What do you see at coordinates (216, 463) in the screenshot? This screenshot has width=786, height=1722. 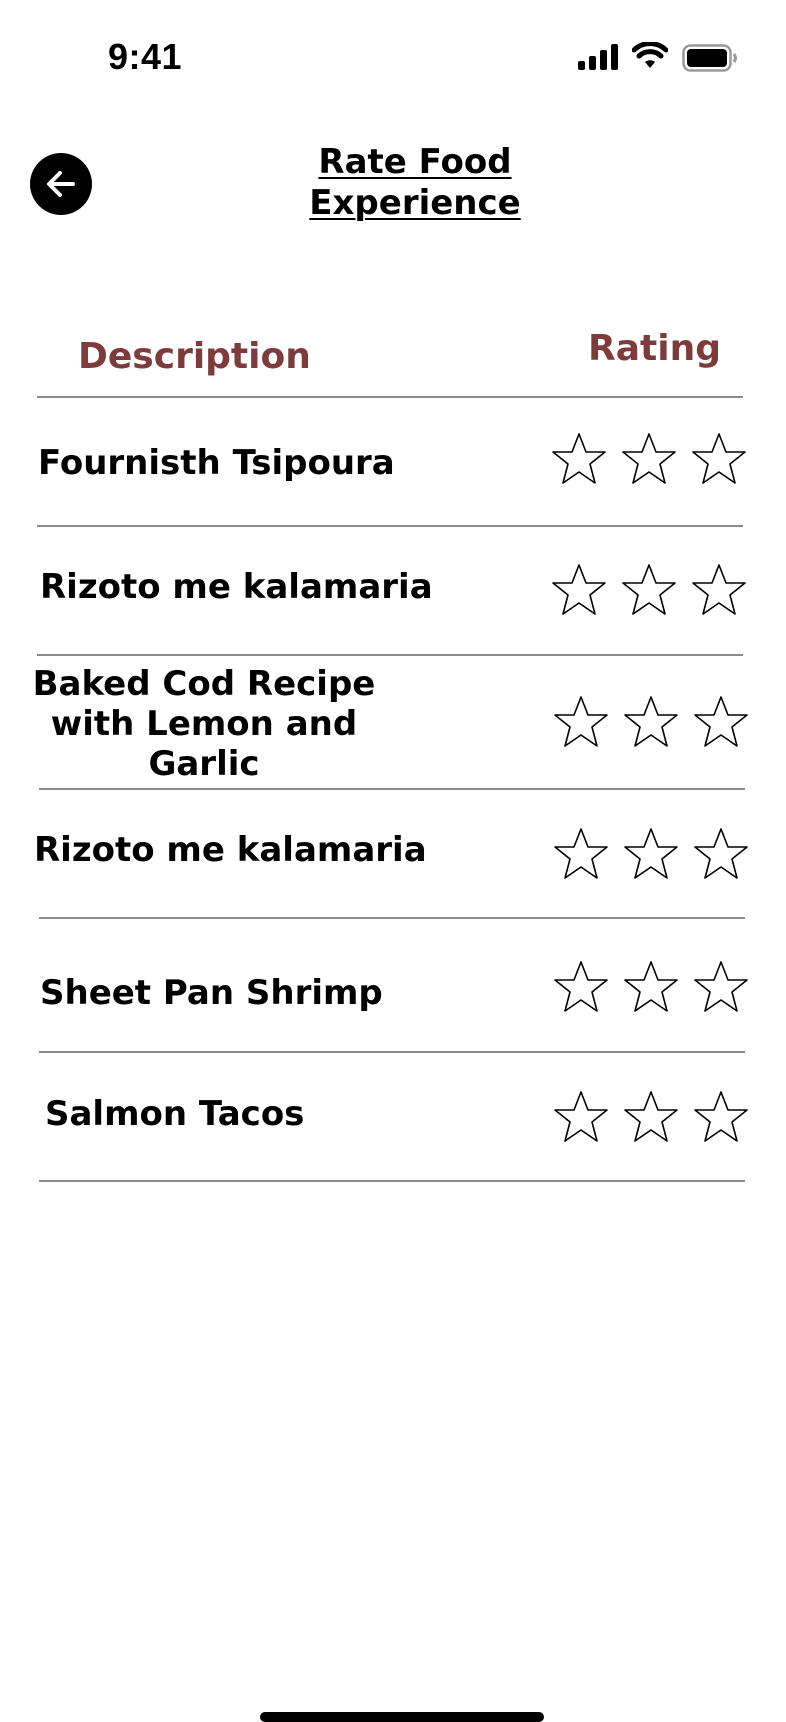 I see `item-name: Fournisth Tsipoura` at bounding box center [216, 463].